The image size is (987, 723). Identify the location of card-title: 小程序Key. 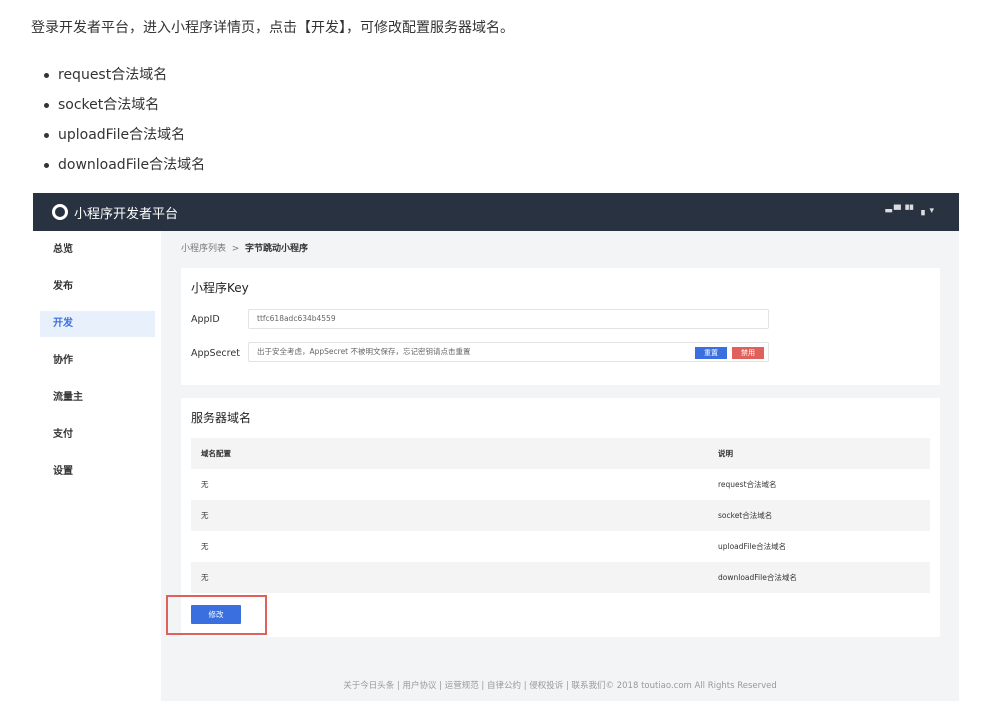
(220, 288).